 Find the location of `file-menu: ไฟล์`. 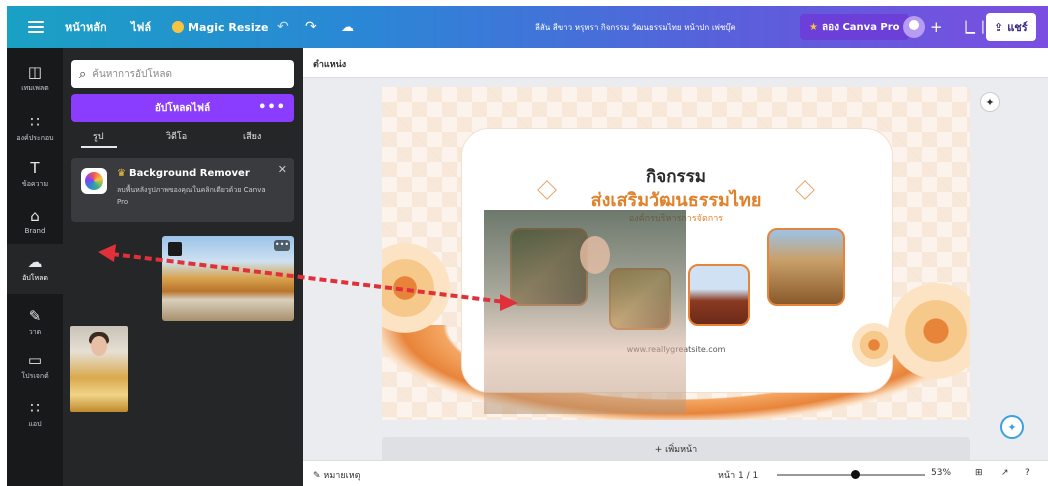

file-menu: ไฟล์ is located at coordinates (141, 27).